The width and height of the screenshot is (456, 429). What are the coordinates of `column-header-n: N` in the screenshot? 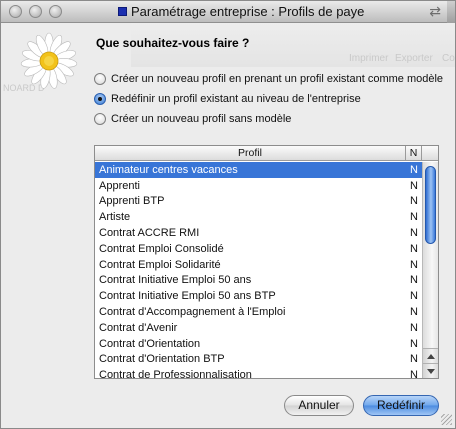 It's located at (414, 153).